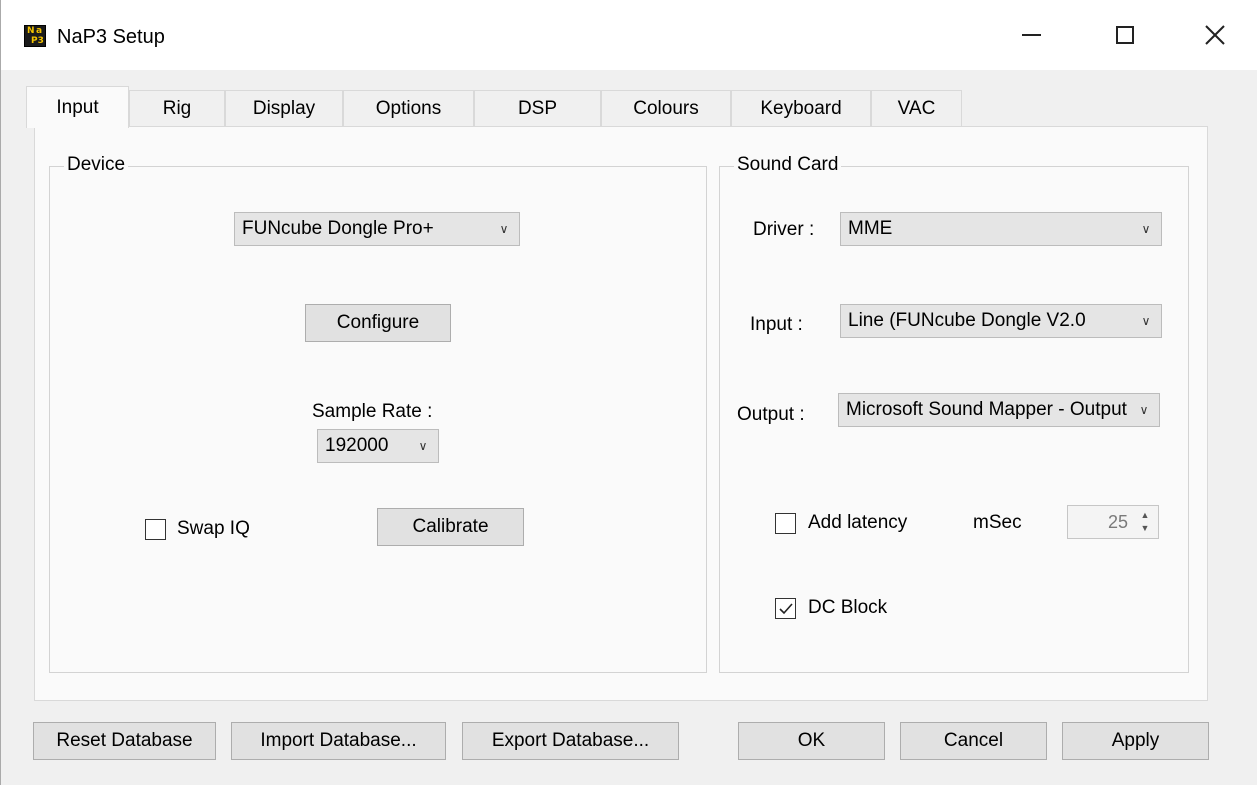  I want to click on sample-rate-select: 192000 ∨, so click(378, 446).